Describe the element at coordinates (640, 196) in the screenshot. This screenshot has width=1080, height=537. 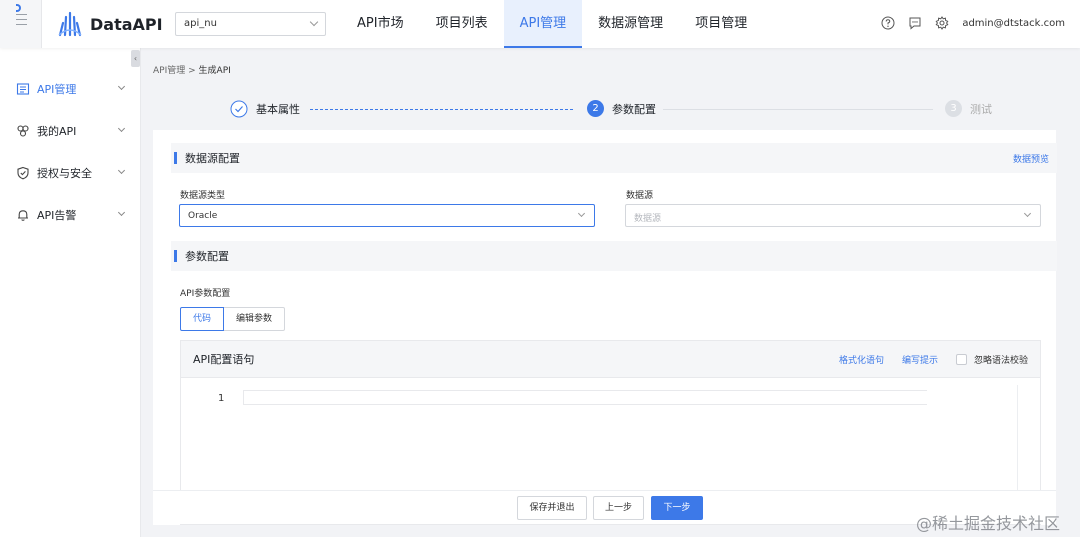
I see `datasource-label: 数据源` at that location.